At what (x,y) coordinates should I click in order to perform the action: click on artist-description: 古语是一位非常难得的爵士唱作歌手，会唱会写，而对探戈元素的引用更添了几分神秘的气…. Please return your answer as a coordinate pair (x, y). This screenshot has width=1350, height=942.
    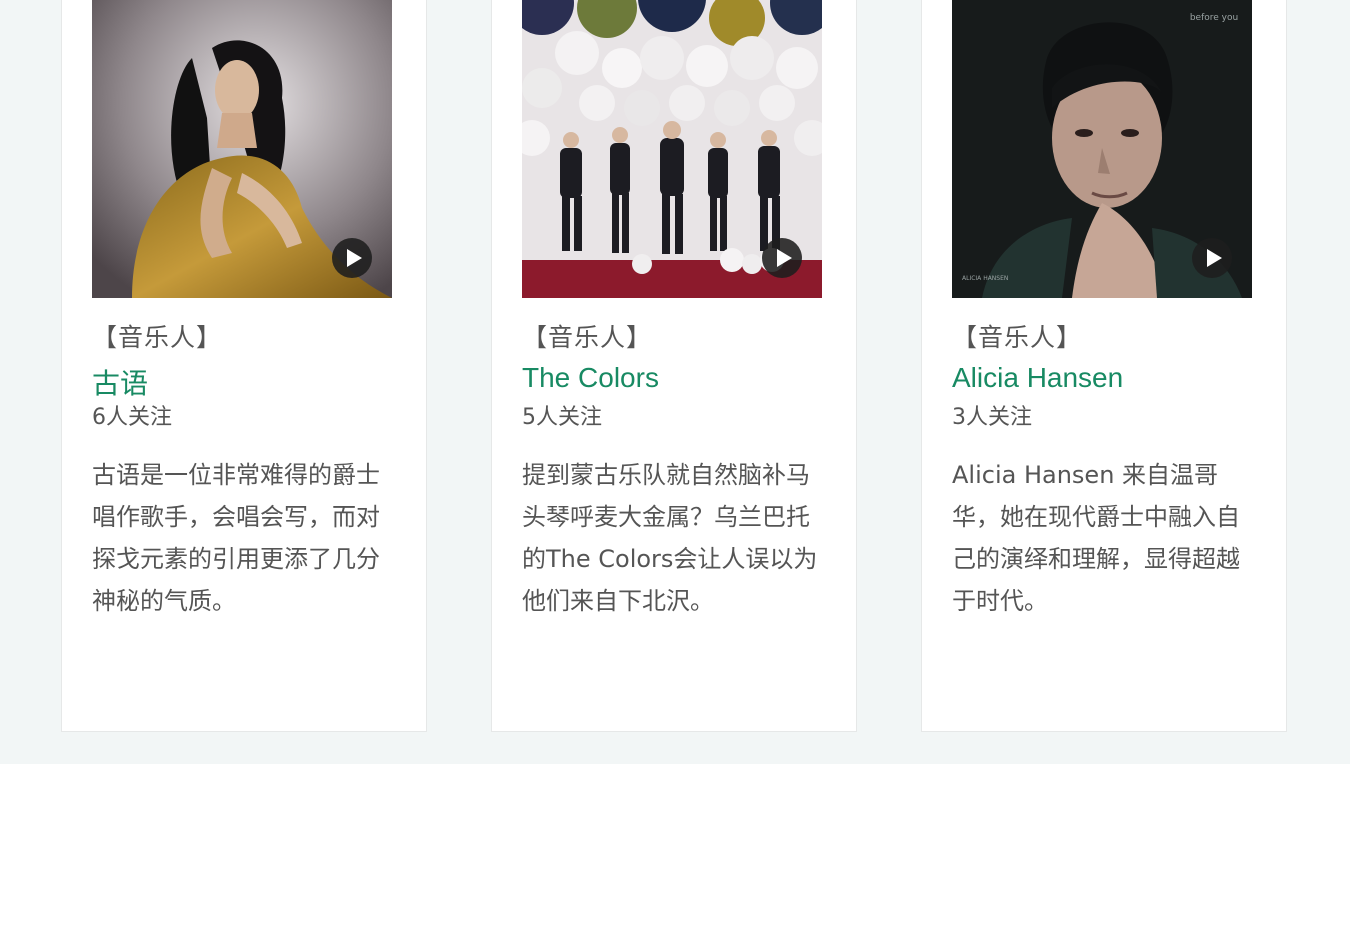
    Looking at the image, I should click on (236, 538).